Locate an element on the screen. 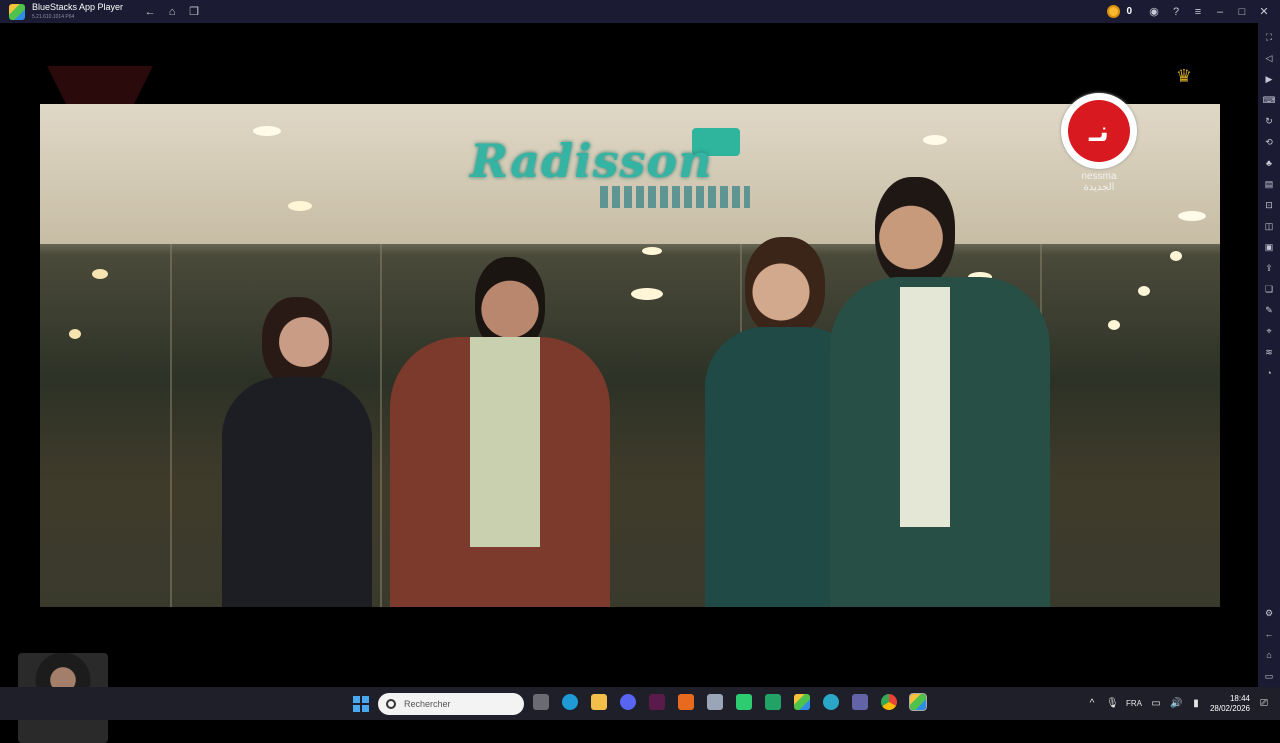  microphone-icon: 🎙 is located at coordinates (1112, 703).